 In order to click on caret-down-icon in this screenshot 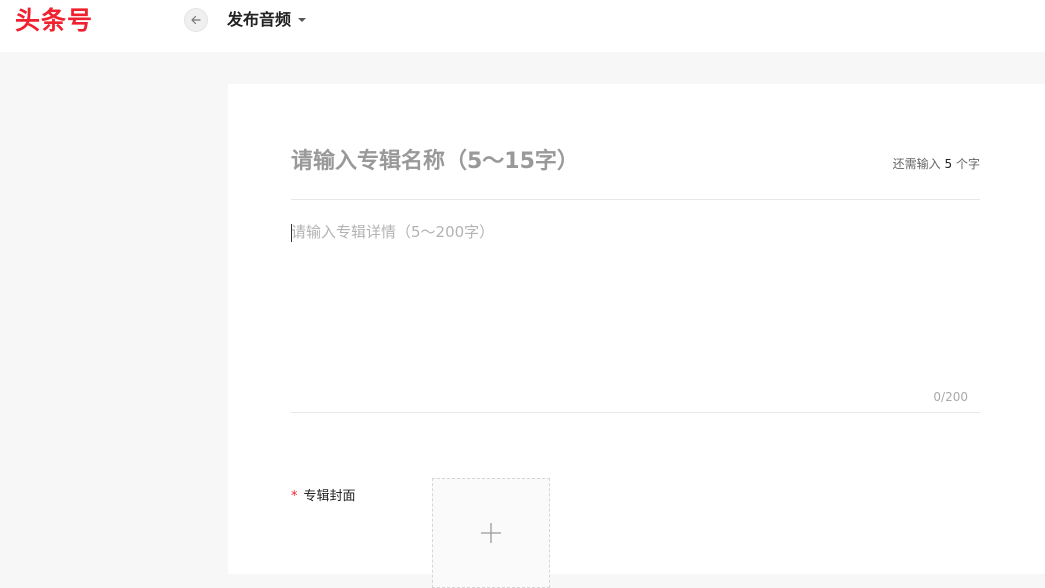, I will do `click(302, 20)`.